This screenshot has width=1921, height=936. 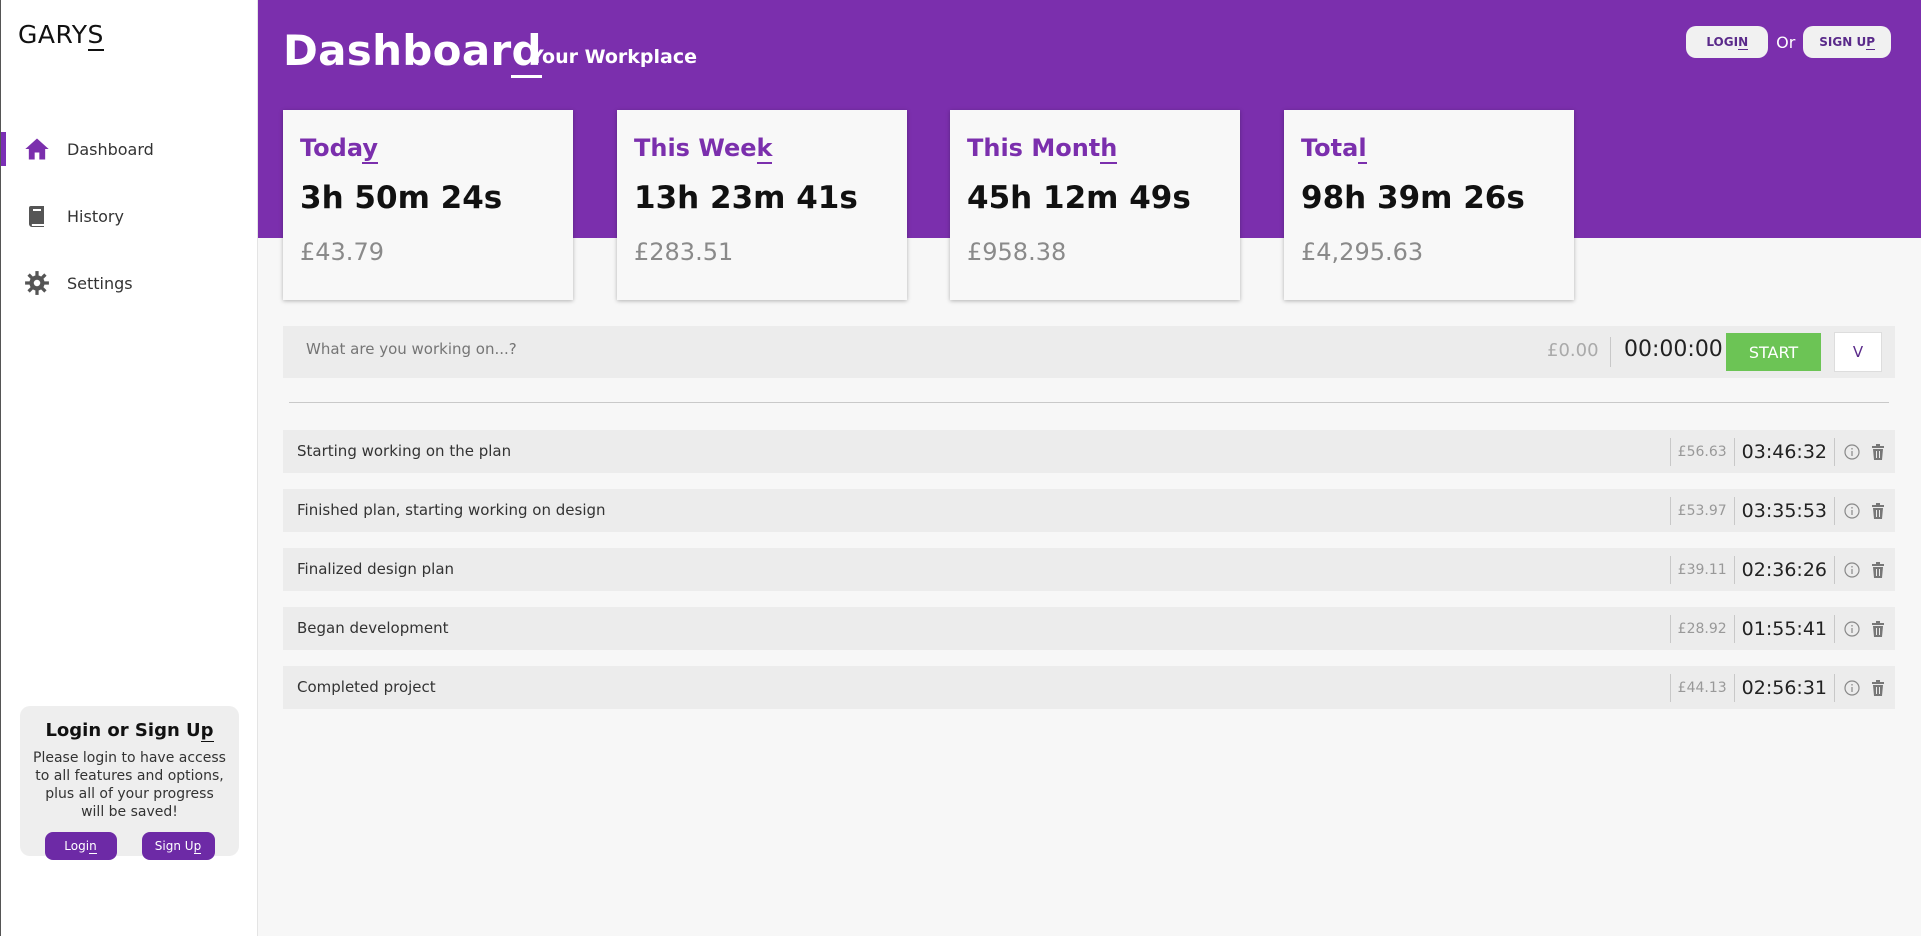 I want to click on entry-money: £28.92, so click(x=1701, y=629).